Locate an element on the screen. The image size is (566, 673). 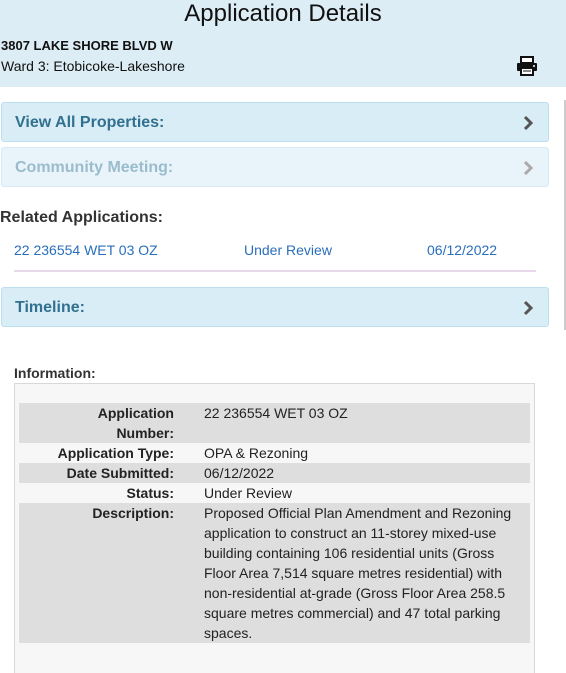
information-title: Information: is located at coordinates (55, 373).